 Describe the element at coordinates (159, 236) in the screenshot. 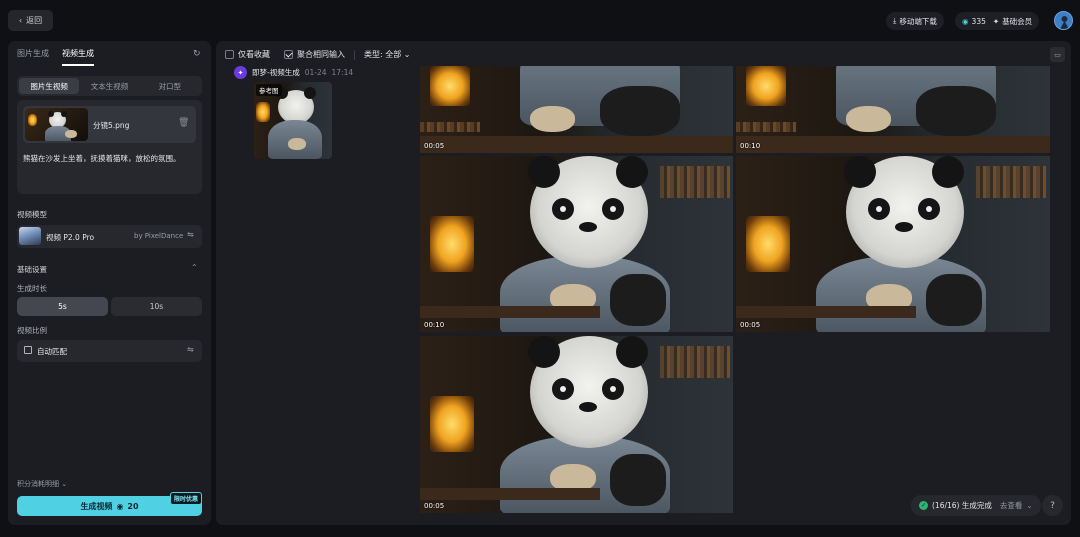

I see `model-provider: by PixelDance` at that location.